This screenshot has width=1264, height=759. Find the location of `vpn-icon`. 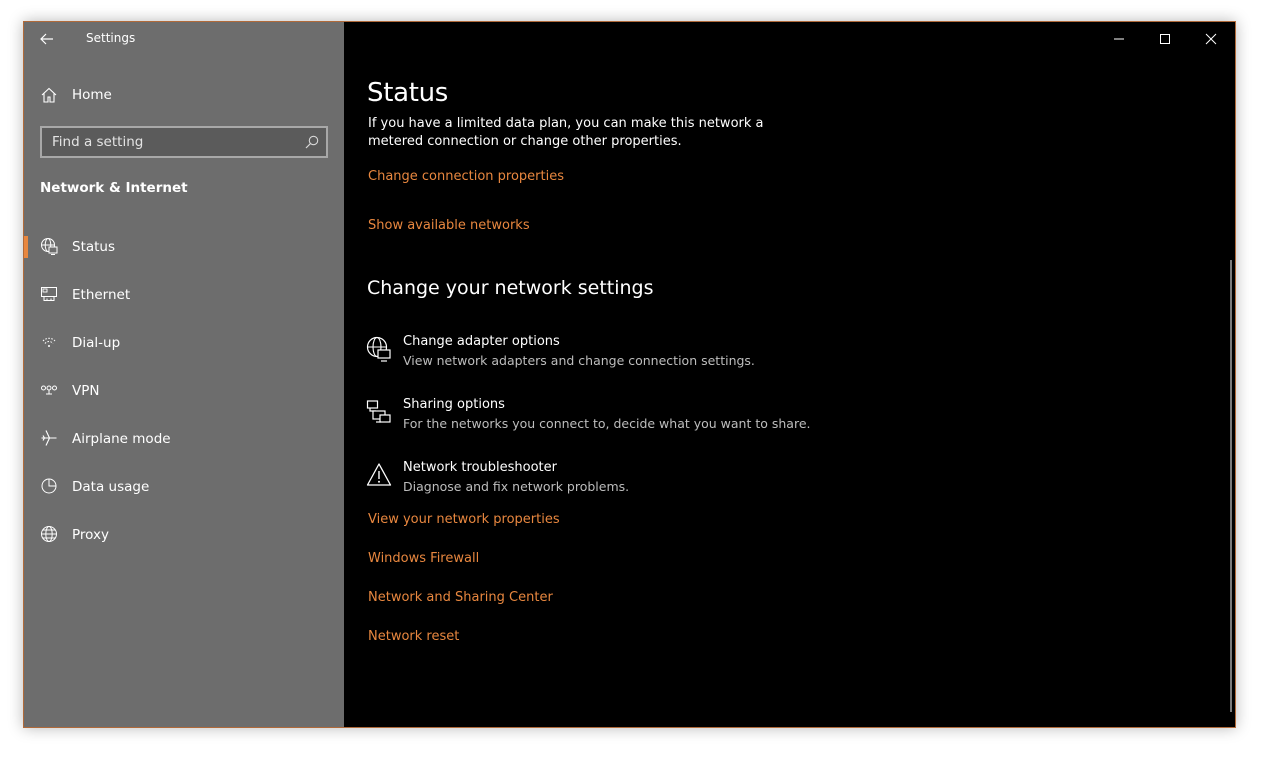

vpn-icon is located at coordinates (49, 390).